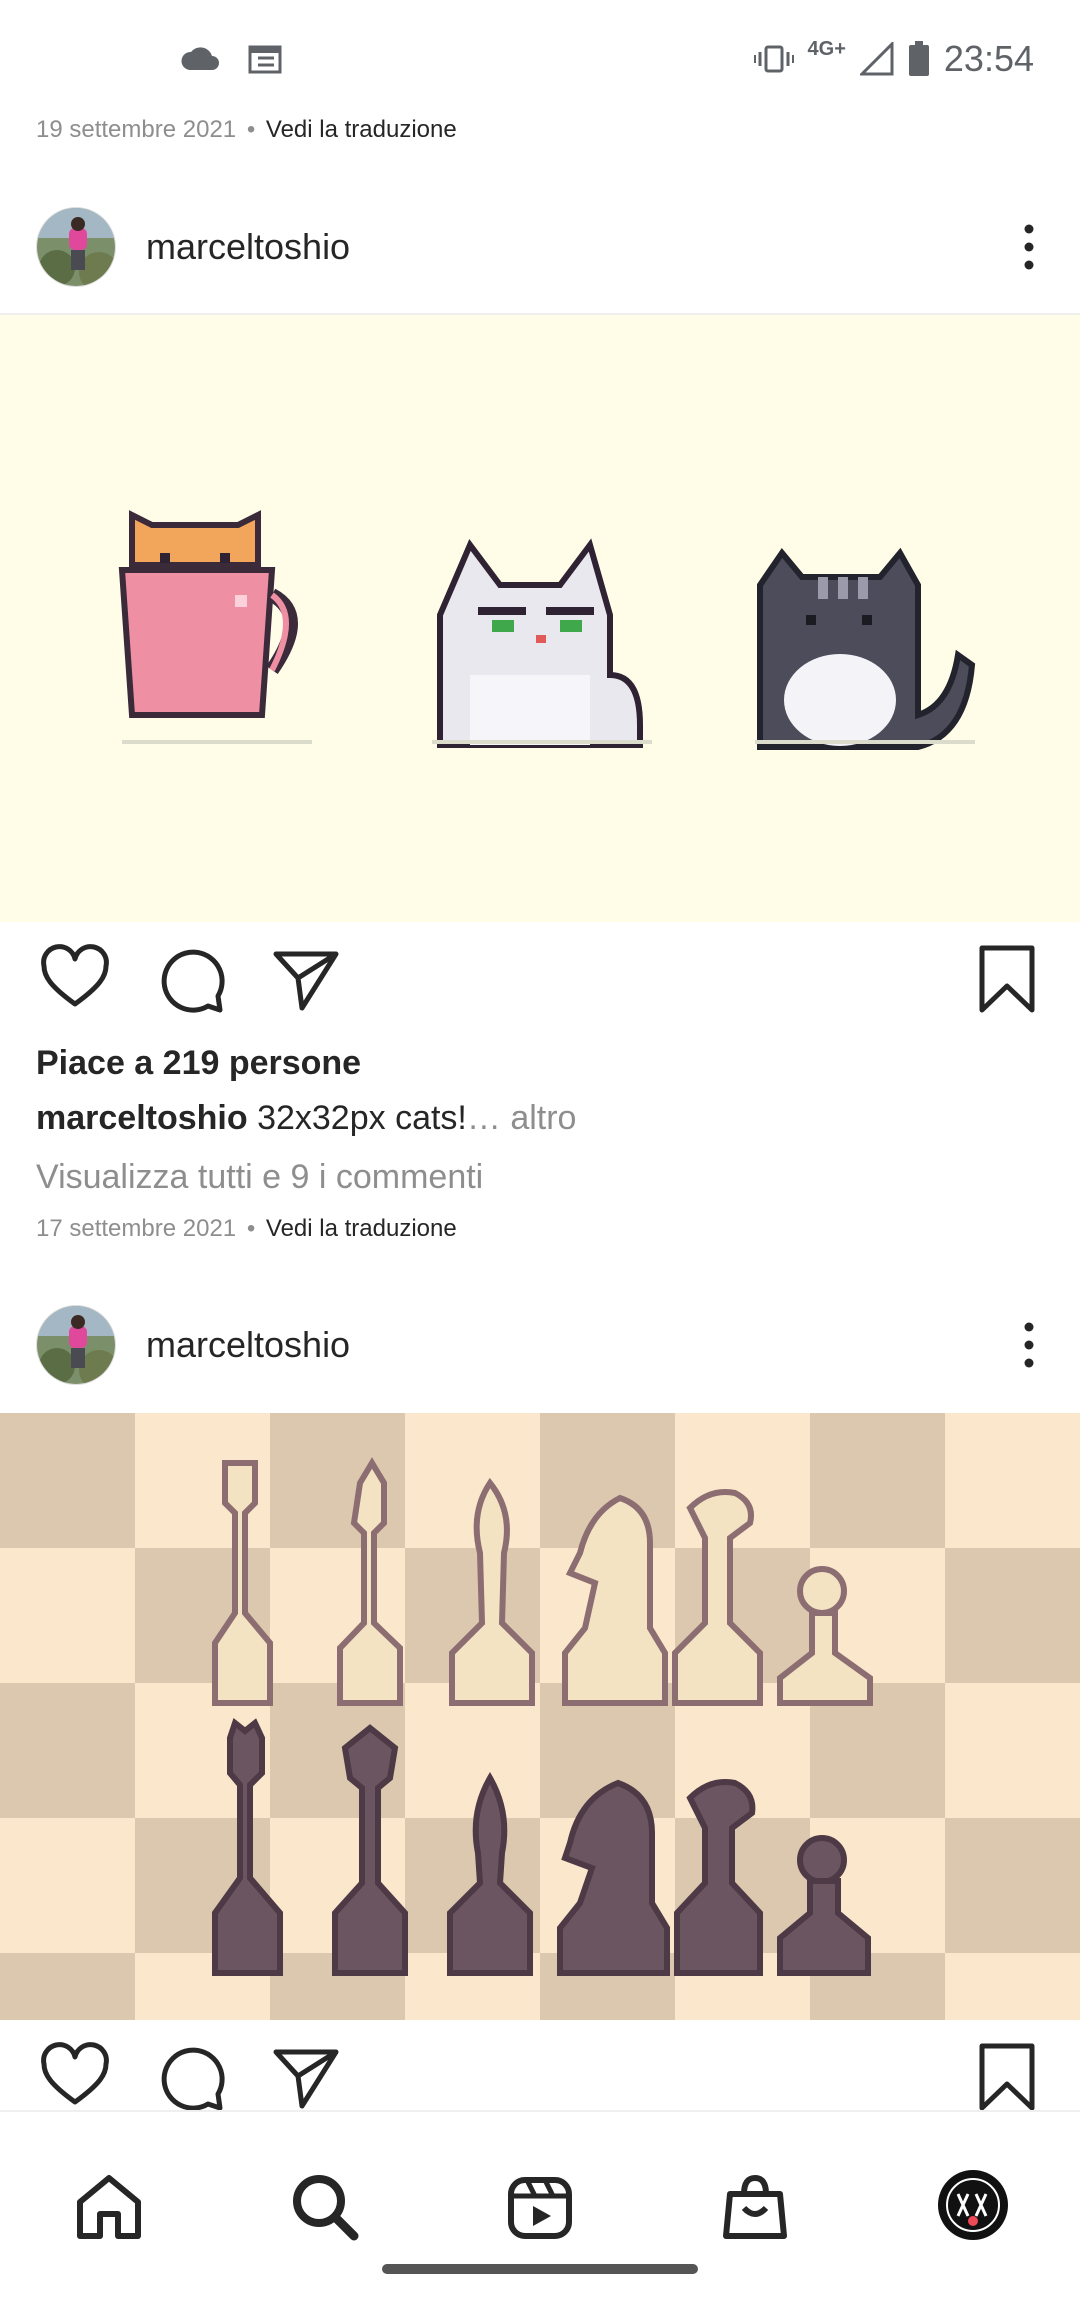 The height and width of the screenshot is (2300, 1080). I want to click on network-type: 4G+, so click(826, 48).